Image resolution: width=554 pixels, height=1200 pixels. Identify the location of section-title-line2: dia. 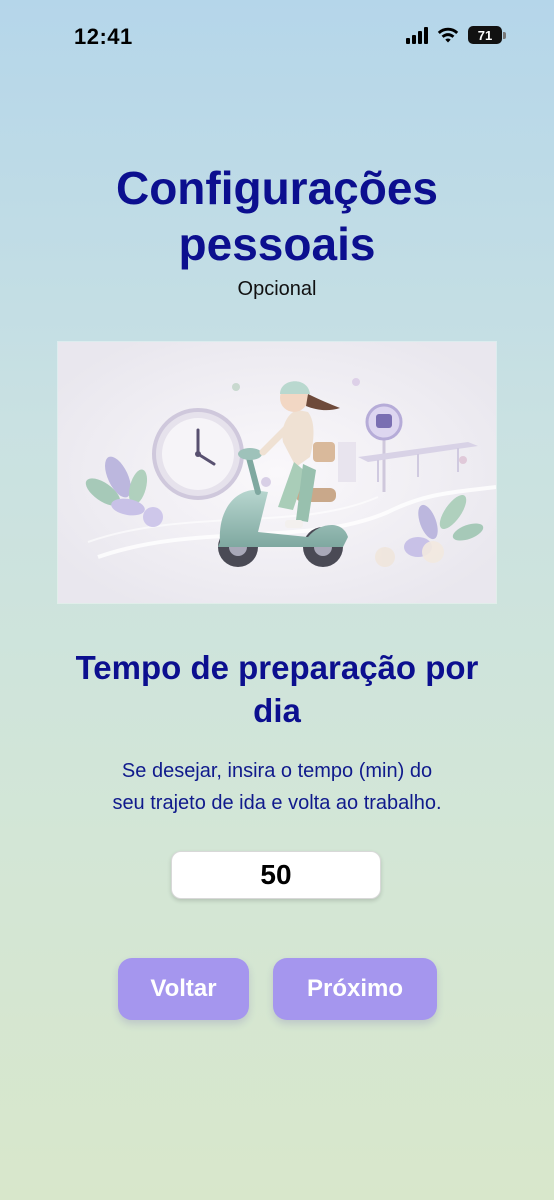
(277, 710).